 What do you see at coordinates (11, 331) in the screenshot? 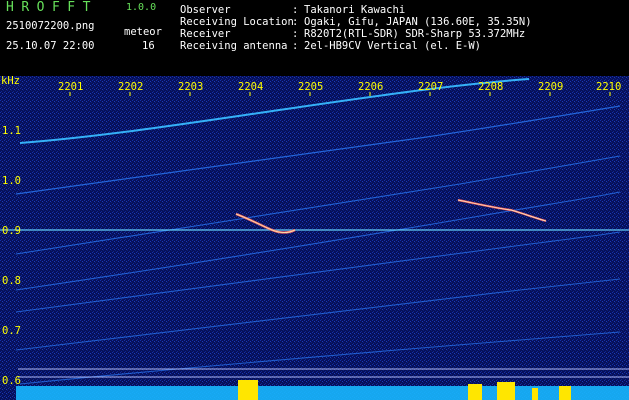
I see `y-tick-0-7: 0.7` at bounding box center [11, 331].